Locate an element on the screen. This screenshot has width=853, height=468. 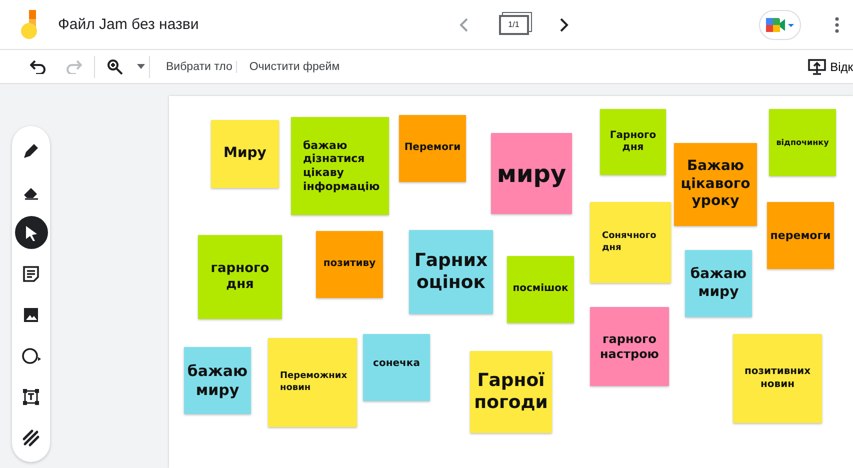
sticky-note: бажаю дізнатися цікаву інформацію is located at coordinates (340, 166).